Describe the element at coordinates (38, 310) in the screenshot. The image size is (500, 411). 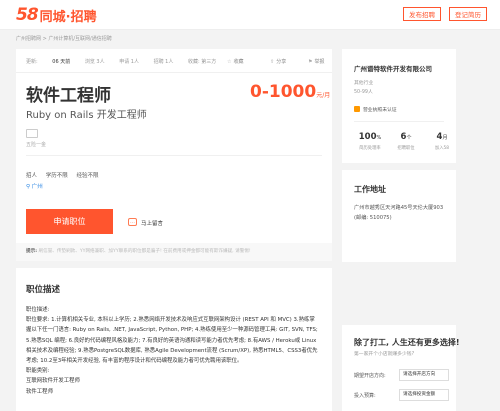
I see `description-line: 职位描述:` at that location.